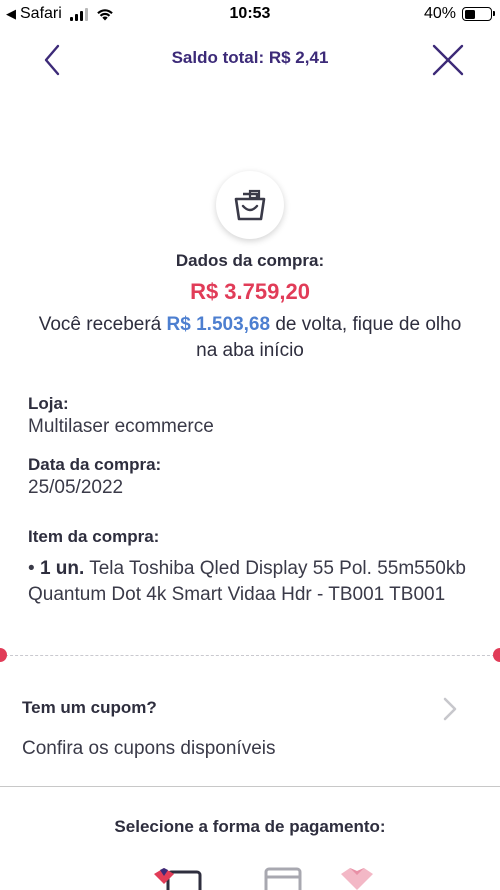 This screenshot has width=500, height=890. I want to click on section-separator, so click(250, 786).